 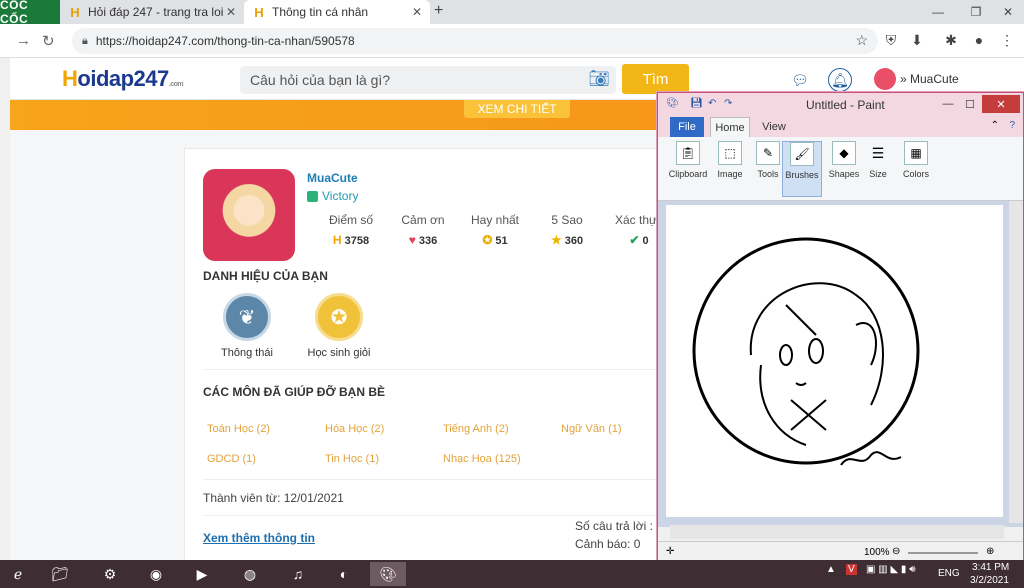 What do you see at coordinates (48, 41) in the screenshot?
I see `reload-icon: ↻` at bounding box center [48, 41].